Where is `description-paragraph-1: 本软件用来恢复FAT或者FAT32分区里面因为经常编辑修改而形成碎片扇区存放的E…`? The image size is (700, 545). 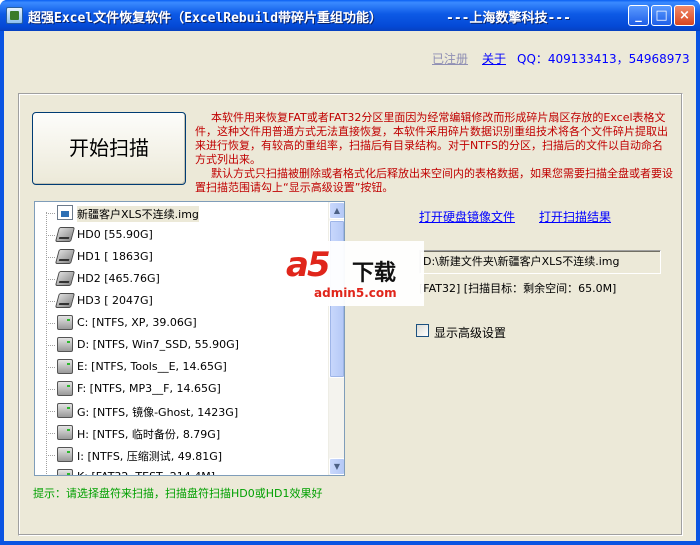
description-paragraph-1: 本软件用来恢复FAT或者FAT32分区里面因为经常编辑修改而形成碎片扇区存放的E… is located at coordinates (431, 138).